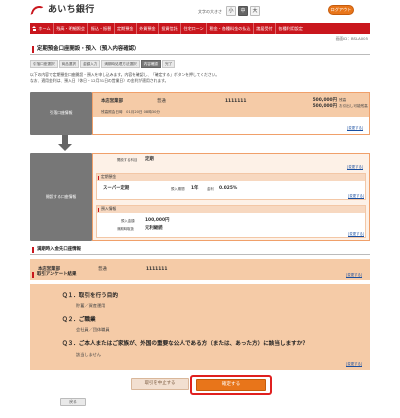  Describe the element at coordinates (354, 365) in the screenshot. I see `survey-edit-link: [変更する]` at that location.